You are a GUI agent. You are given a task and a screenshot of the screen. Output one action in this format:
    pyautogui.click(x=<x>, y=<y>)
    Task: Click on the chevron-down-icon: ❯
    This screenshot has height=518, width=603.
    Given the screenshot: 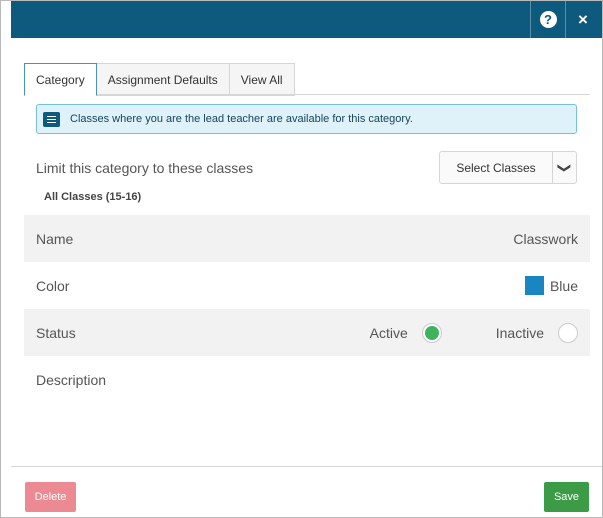 What is the action you would take?
    pyautogui.click(x=564, y=167)
    